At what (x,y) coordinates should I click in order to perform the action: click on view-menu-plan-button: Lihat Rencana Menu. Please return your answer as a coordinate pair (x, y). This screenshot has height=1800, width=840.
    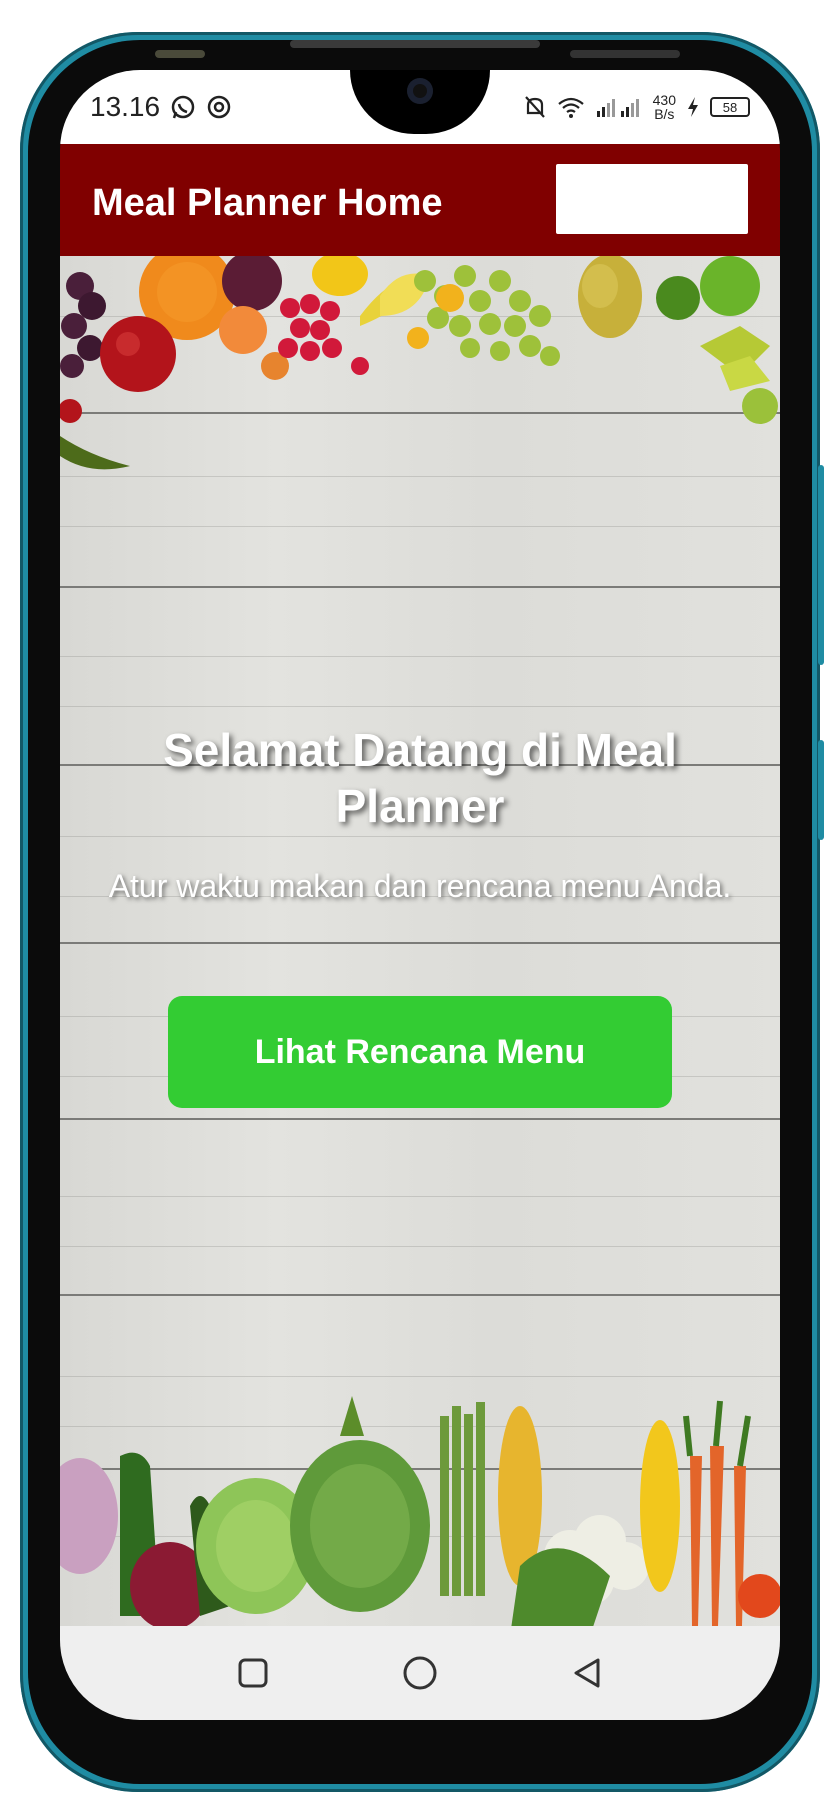
    Looking at the image, I should click on (420, 1052).